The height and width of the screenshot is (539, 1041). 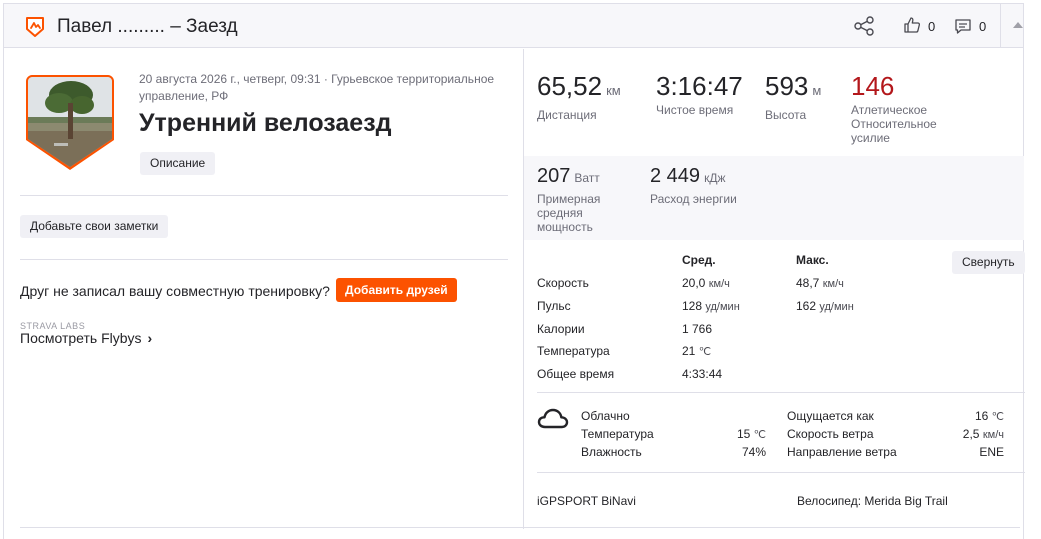 I want to click on stat-distance: 65,52 км Дистанция, so click(x=579, y=96).